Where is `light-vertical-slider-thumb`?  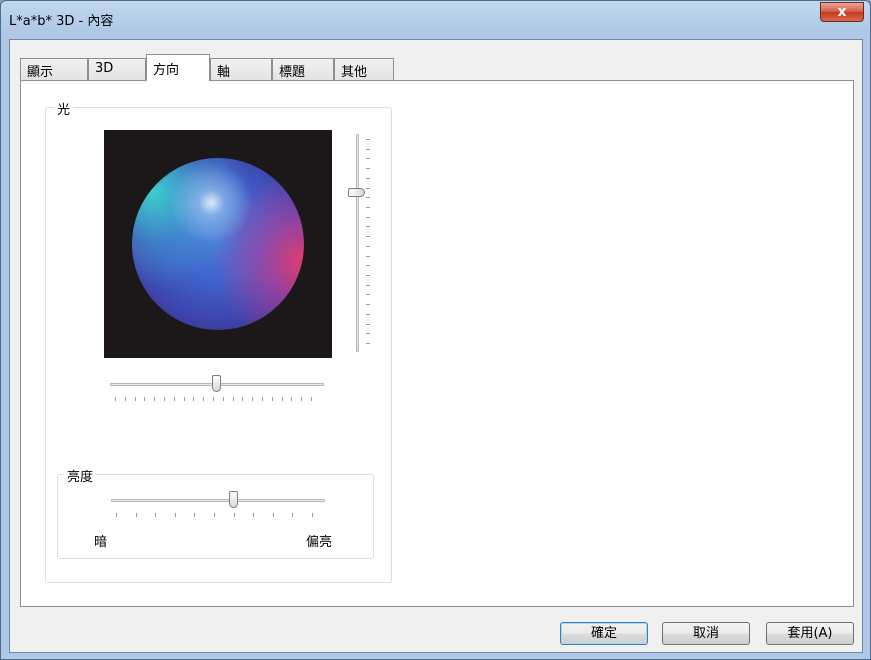 light-vertical-slider-thumb is located at coordinates (356, 192).